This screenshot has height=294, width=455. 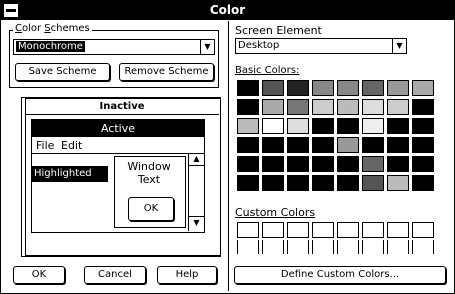 What do you see at coordinates (149, 179) in the screenshot?
I see `preview-window-text-line2: Text` at bounding box center [149, 179].